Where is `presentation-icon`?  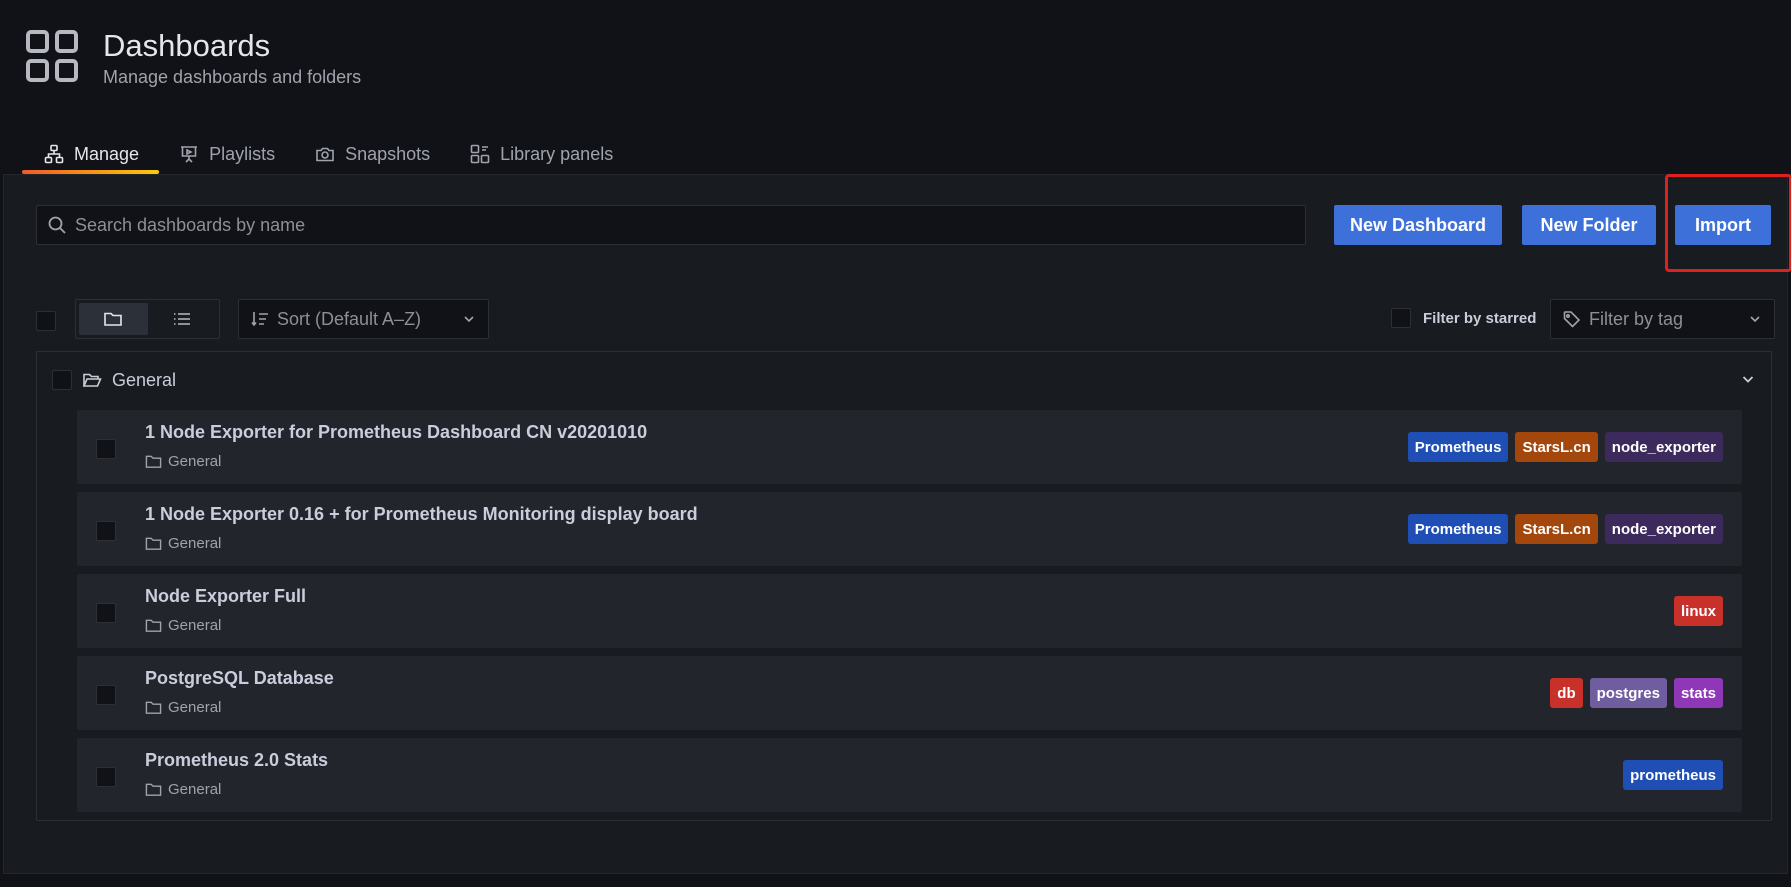
presentation-icon is located at coordinates (189, 154).